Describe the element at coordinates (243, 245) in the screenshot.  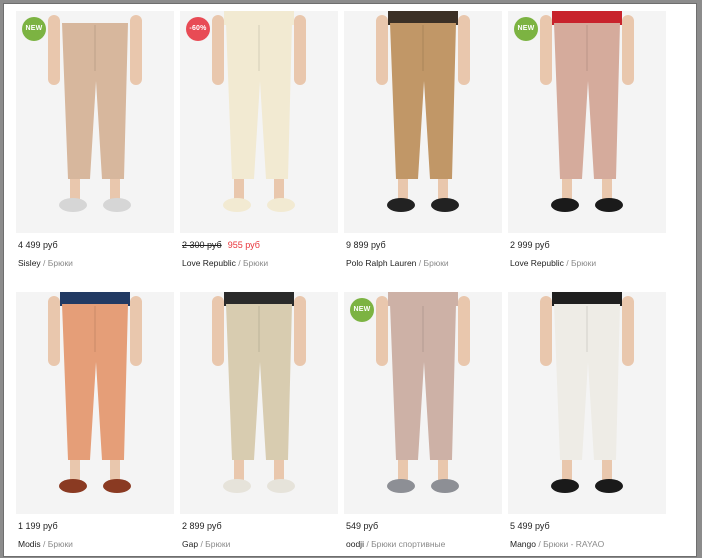
I see `sale-price: 955 руб` at that location.